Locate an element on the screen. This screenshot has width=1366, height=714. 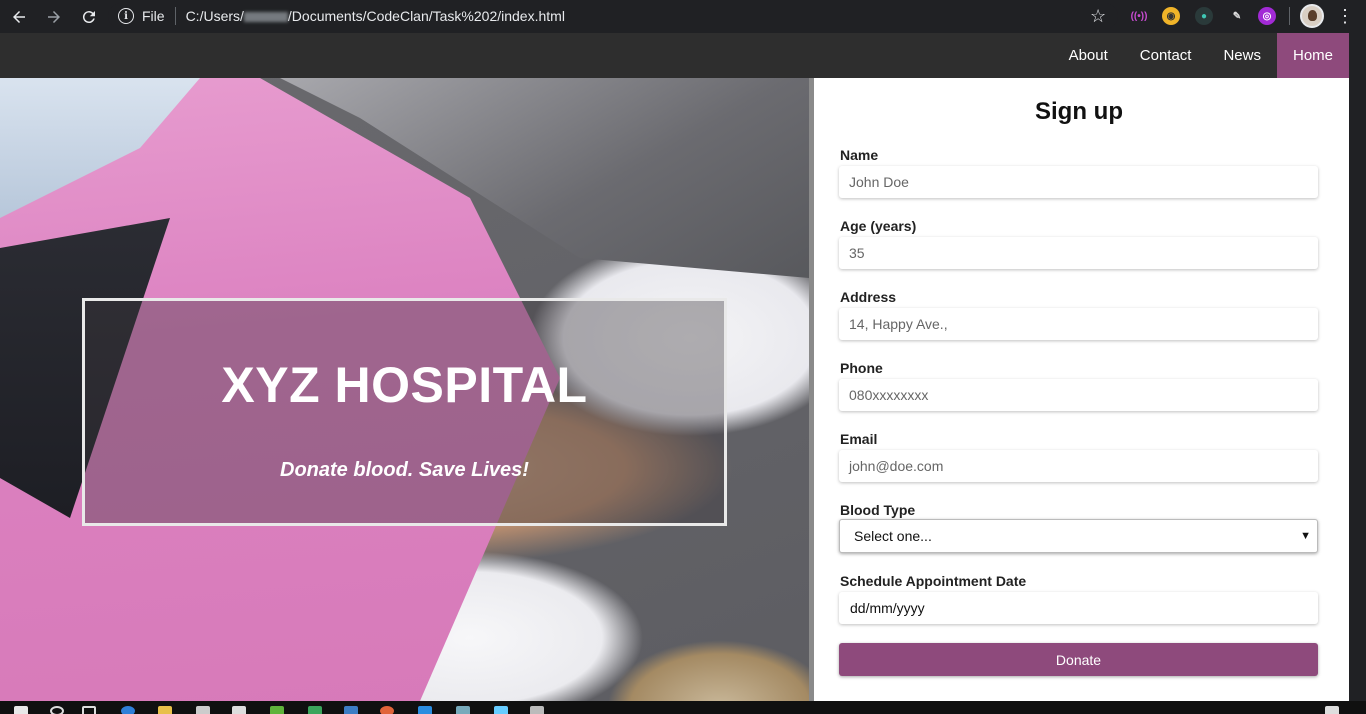
vscode-icon is located at coordinates (425, 710).